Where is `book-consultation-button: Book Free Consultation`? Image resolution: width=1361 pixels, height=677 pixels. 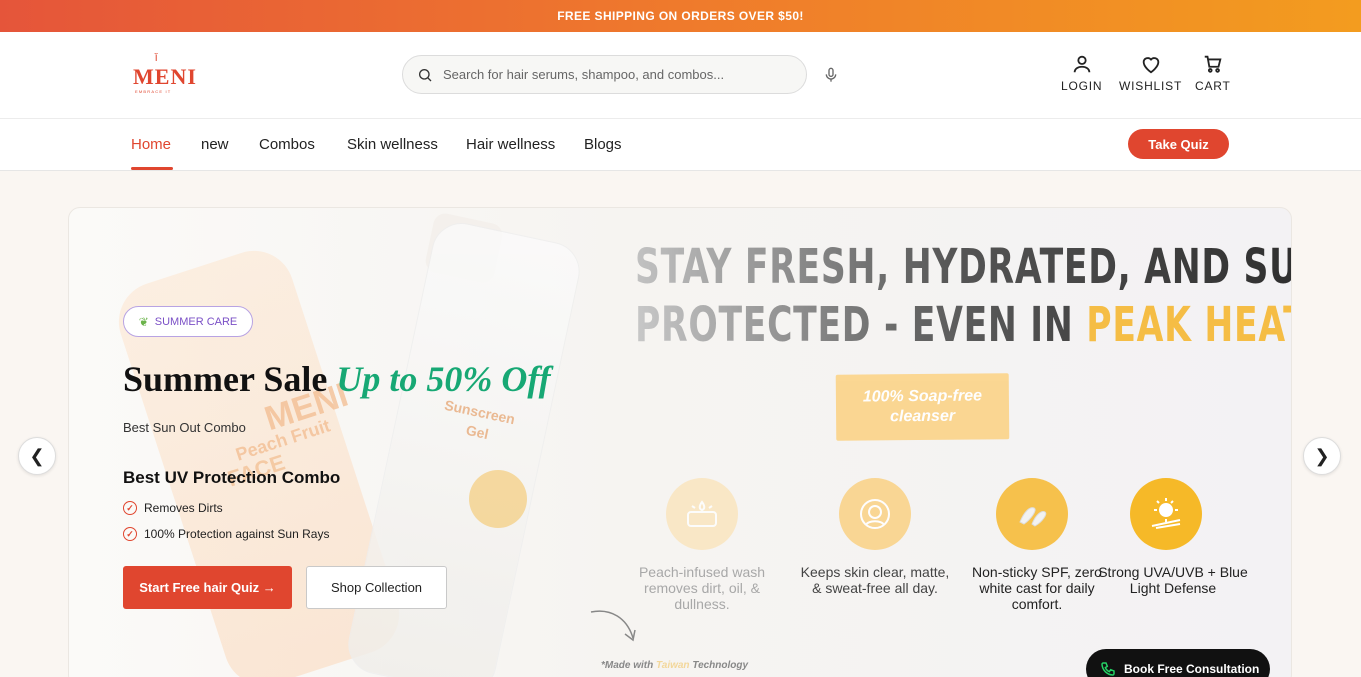
book-consultation-button: Book Free Consultation is located at coordinates (1178, 663).